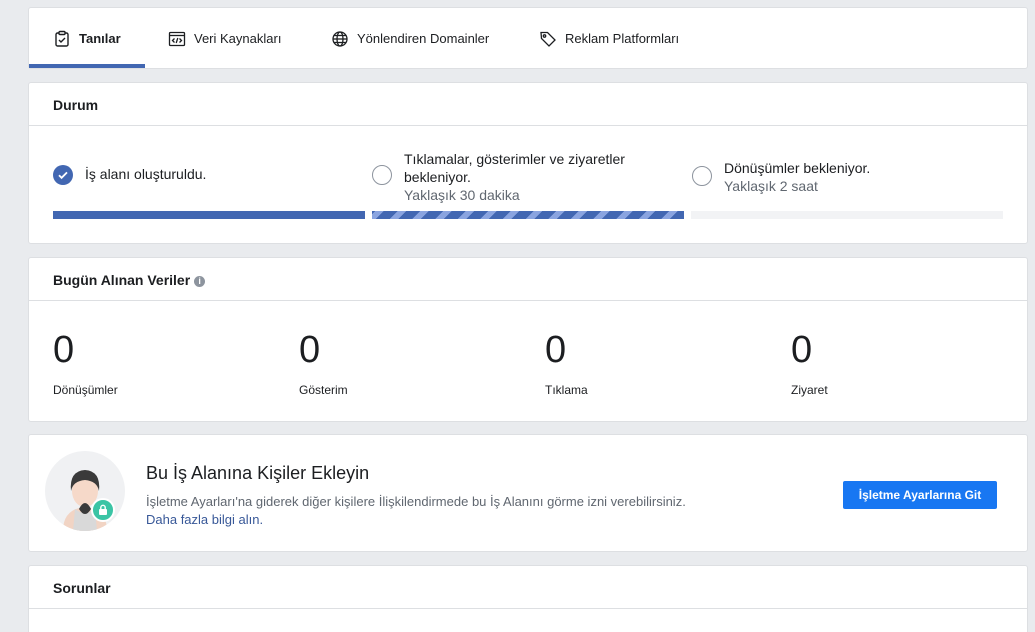 This screenshot has height=632, width=1035. I want to click on today-title: Bugün Alınan Veriler, so click(122, 280).